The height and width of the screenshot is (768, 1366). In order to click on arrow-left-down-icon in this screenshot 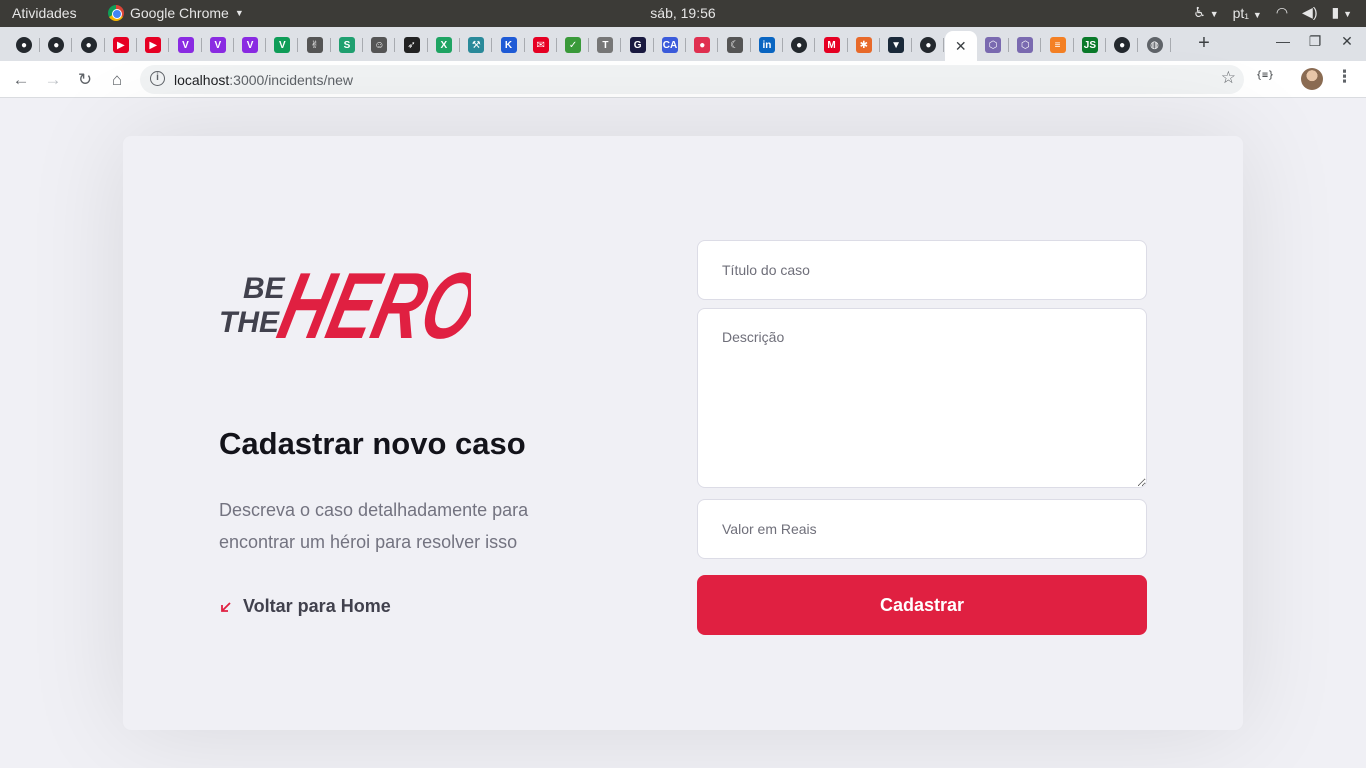, I will do `click(226, 606)`.